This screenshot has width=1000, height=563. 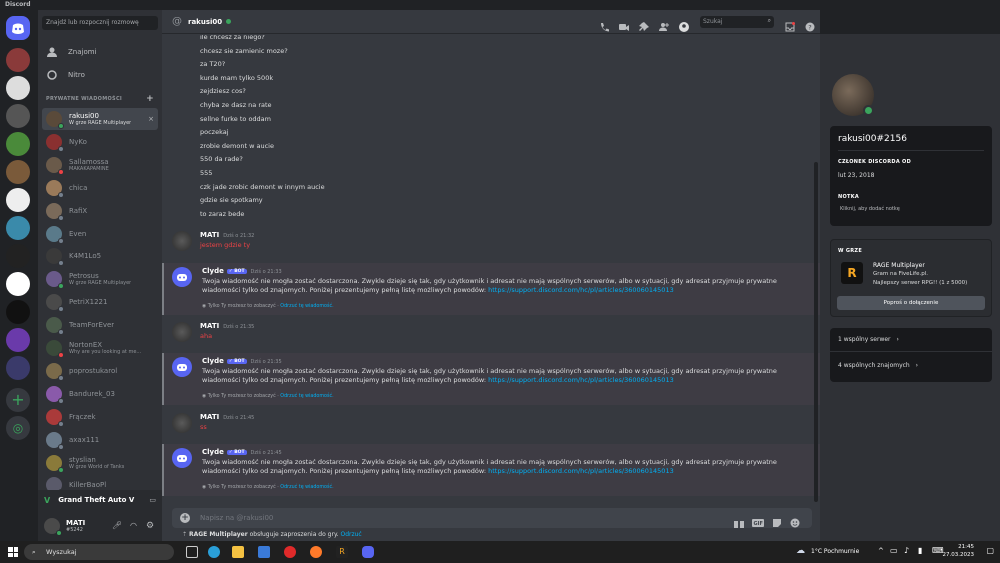 What do you see at coordinates (100, 165) in the screenshot?
I see `dm-item: Sallamossa MAKAKAPAMINE` at bounding box center [100, 165].